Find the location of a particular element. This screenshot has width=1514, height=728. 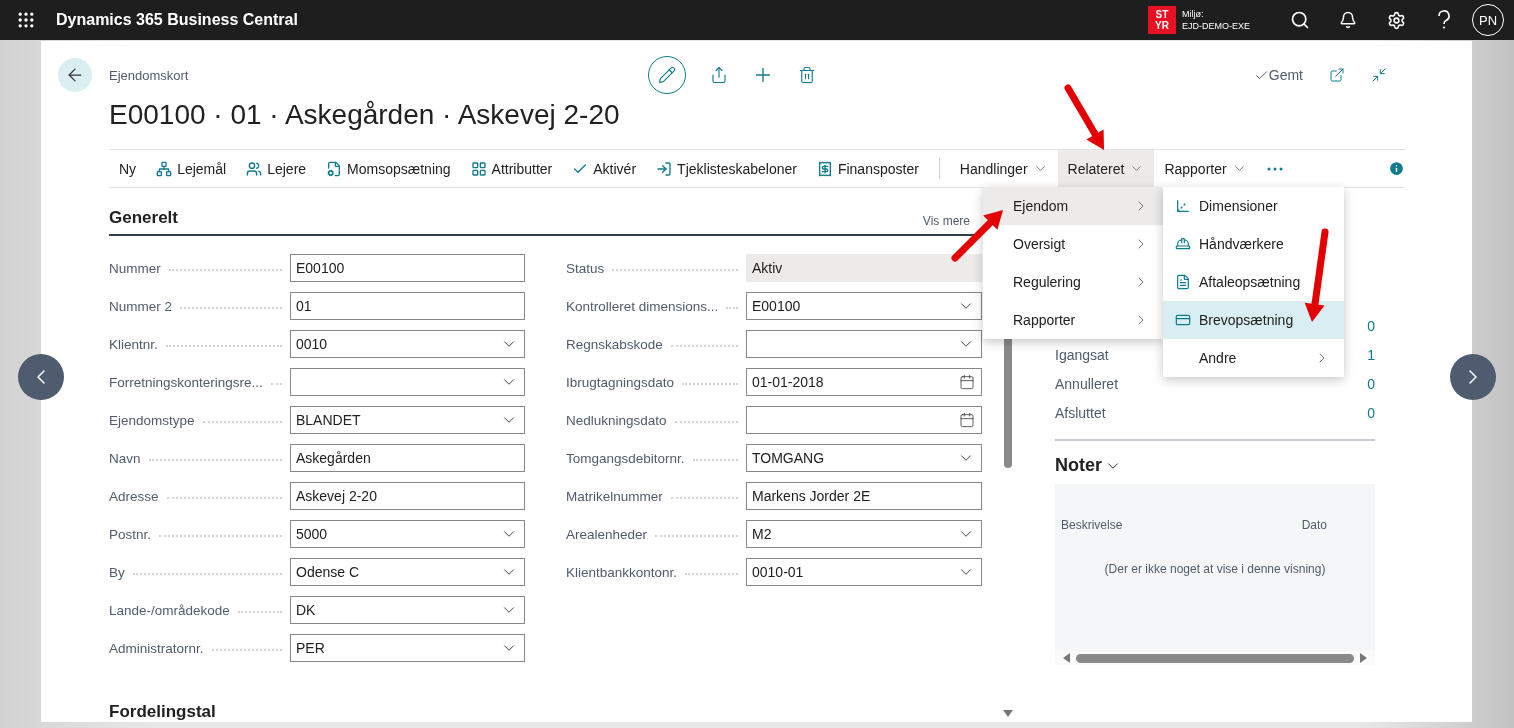

next-record-button is located at coordinates (1473, 377).